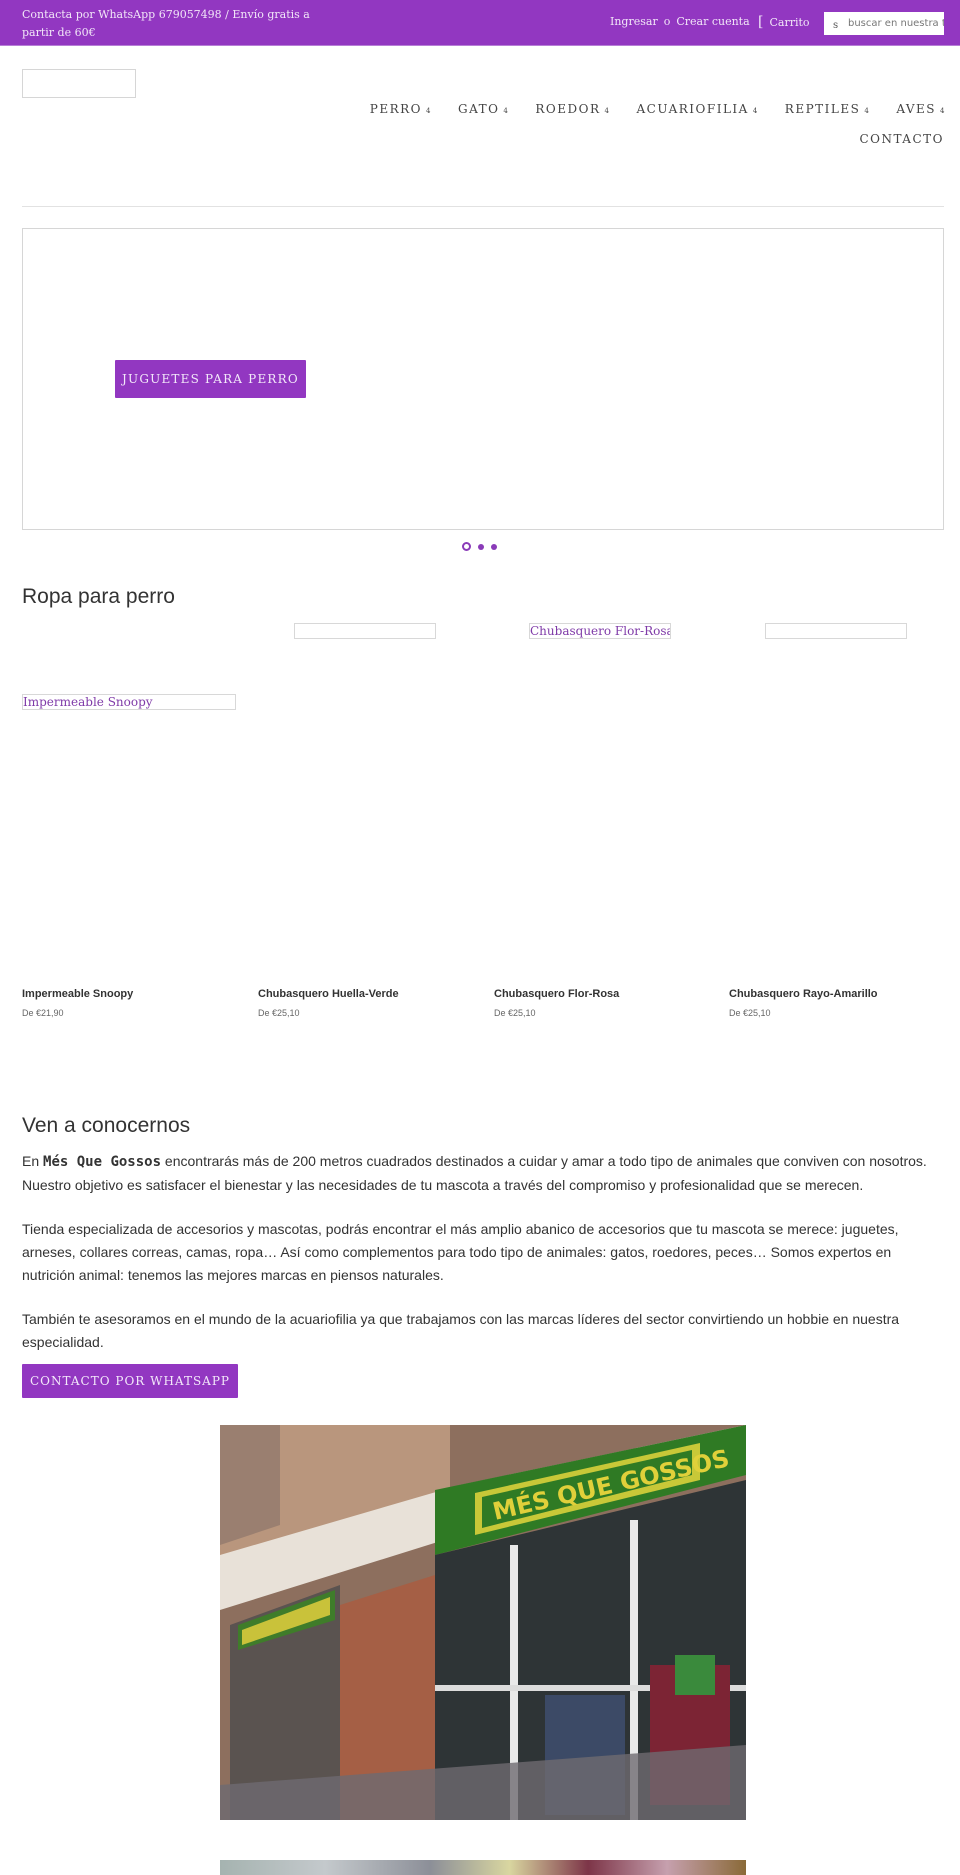  What do you see at coordinates (106, 1125) in the screenshot?
I see `about-section-title: Ven a conocernos` at bounding box center [106, 1125].